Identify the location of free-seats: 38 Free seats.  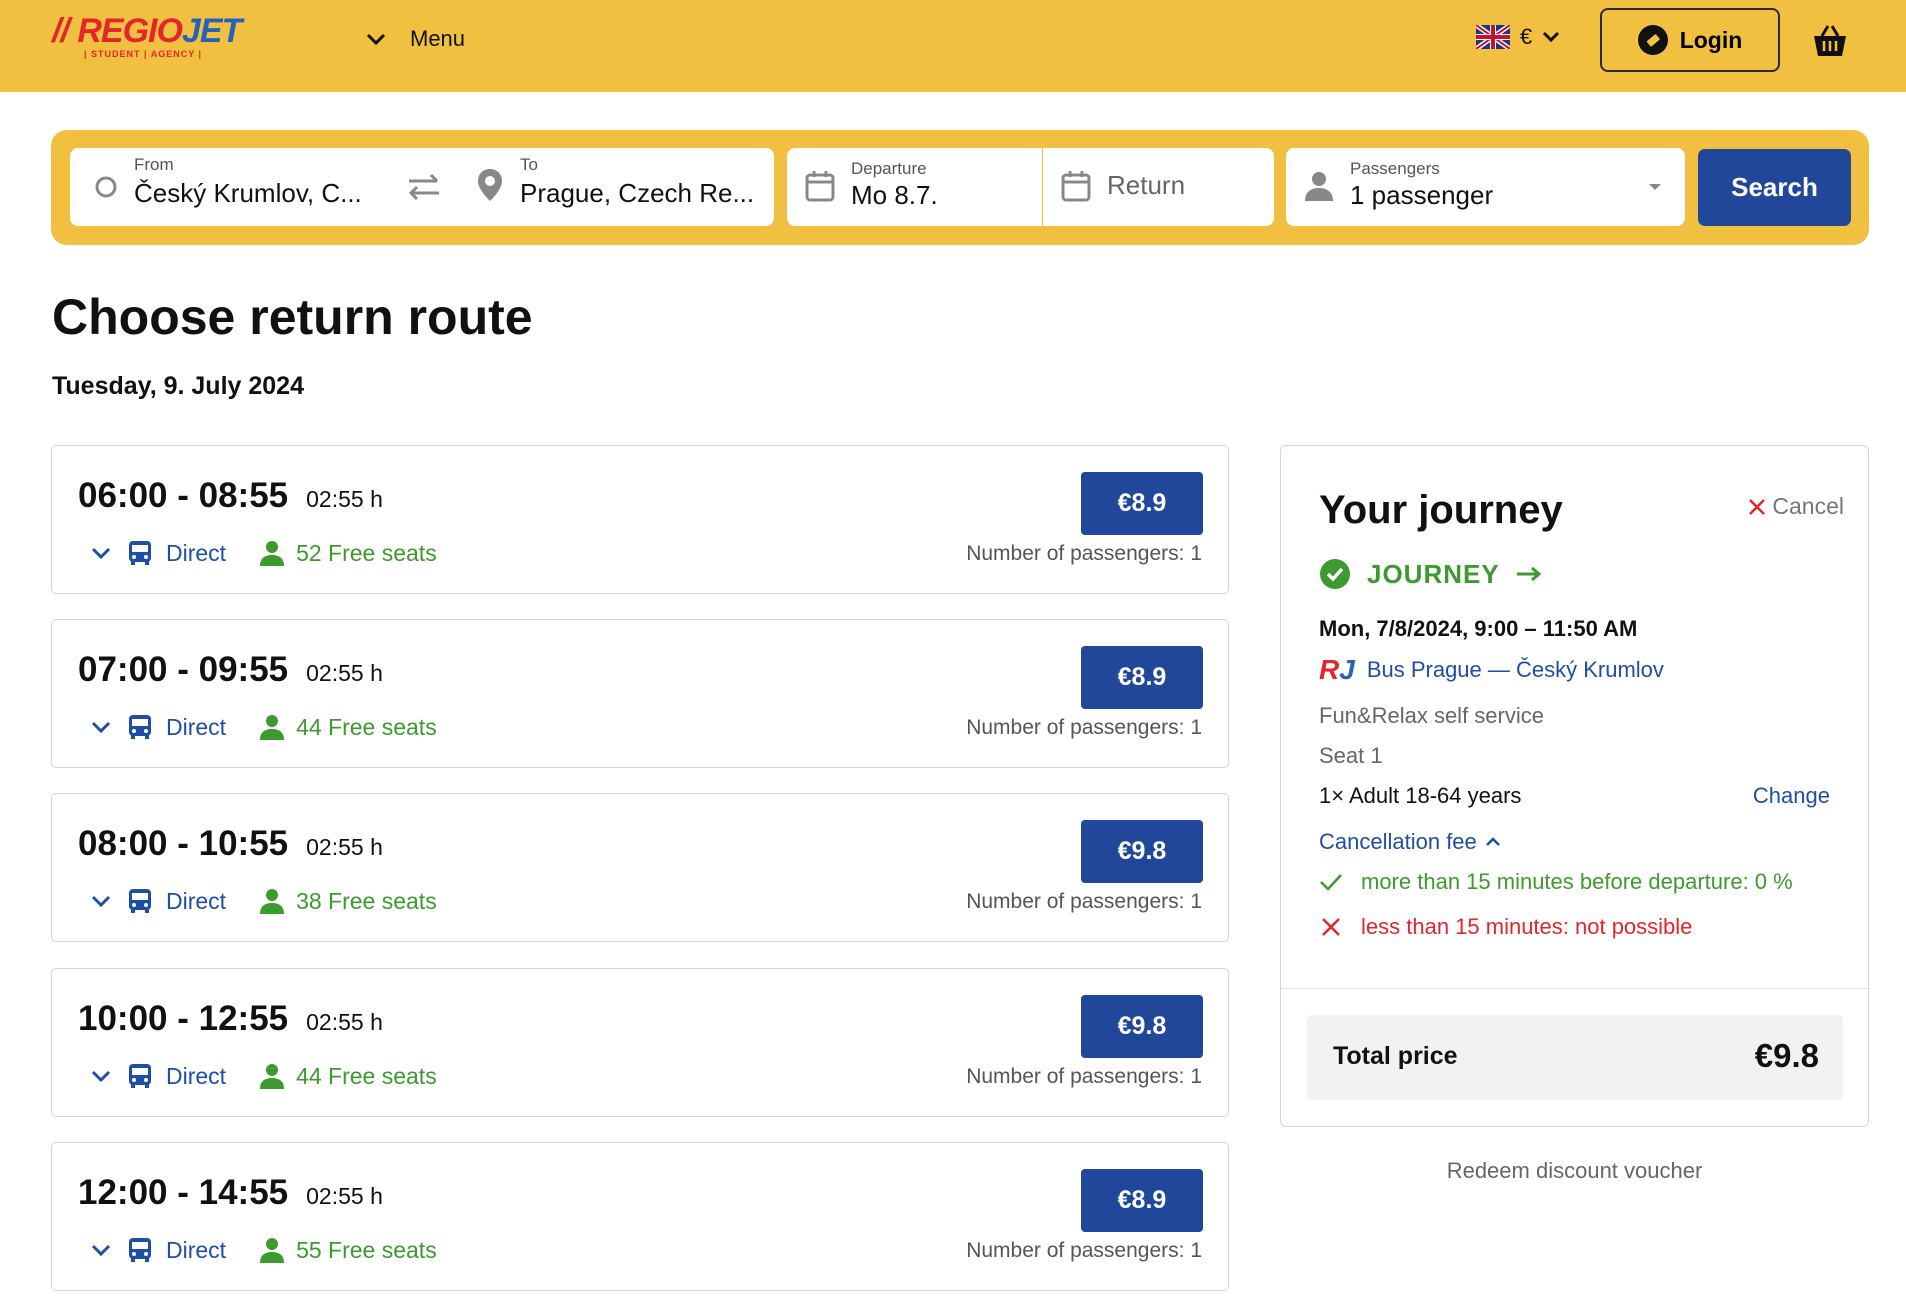
(366, 900).